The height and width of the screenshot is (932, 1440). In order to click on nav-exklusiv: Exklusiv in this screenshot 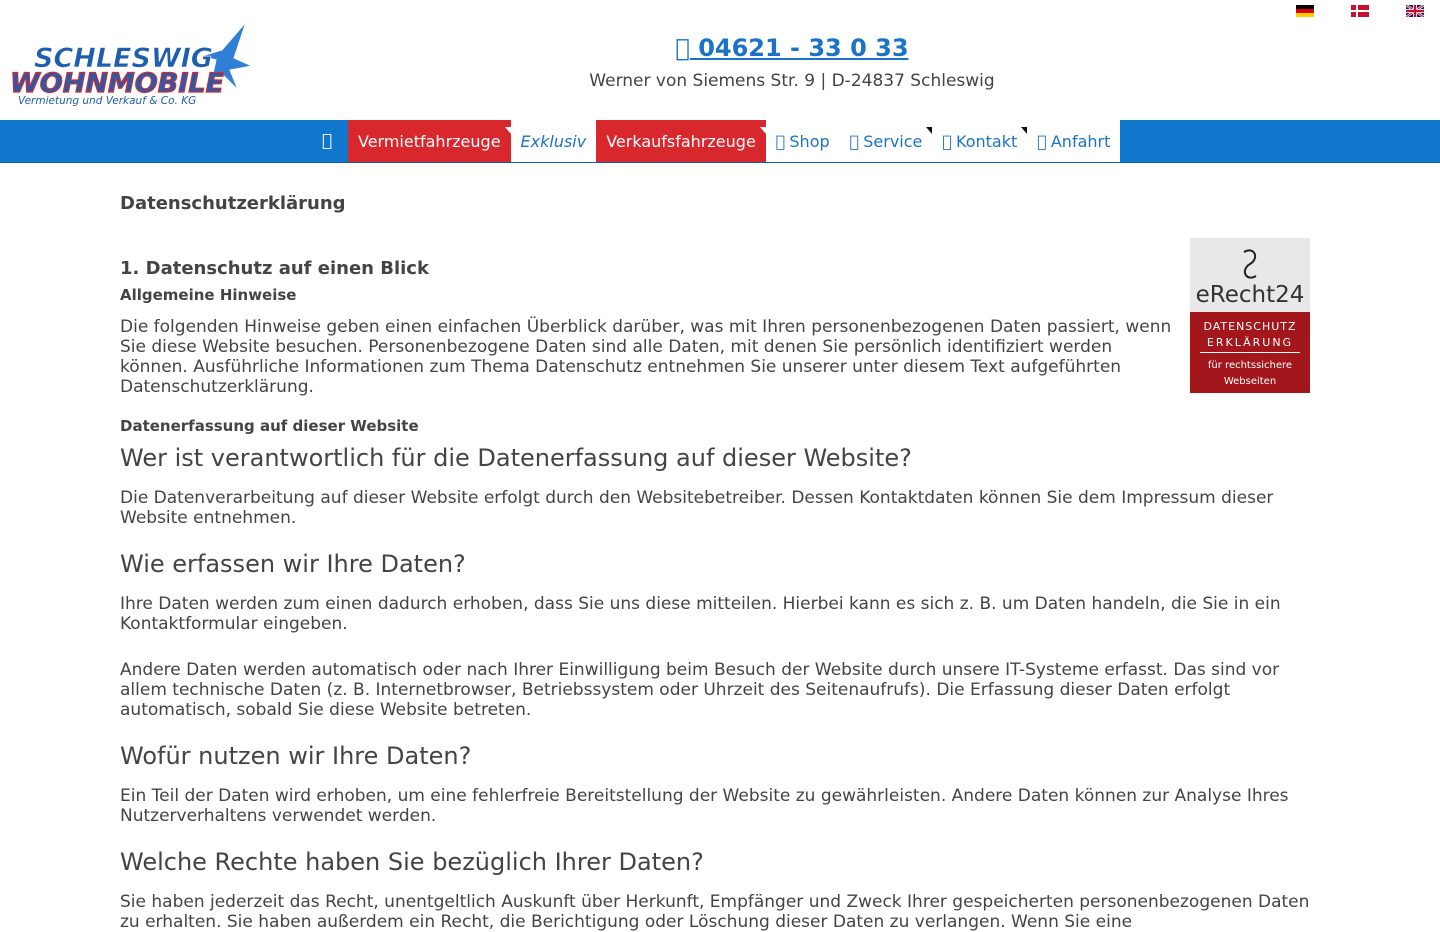, I will do `click(553, 141)`.